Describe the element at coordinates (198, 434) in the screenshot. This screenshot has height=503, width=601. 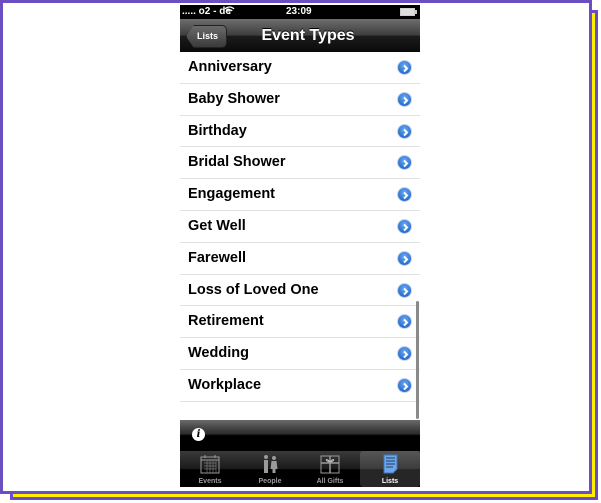
I see `info-icon: i` at that location.